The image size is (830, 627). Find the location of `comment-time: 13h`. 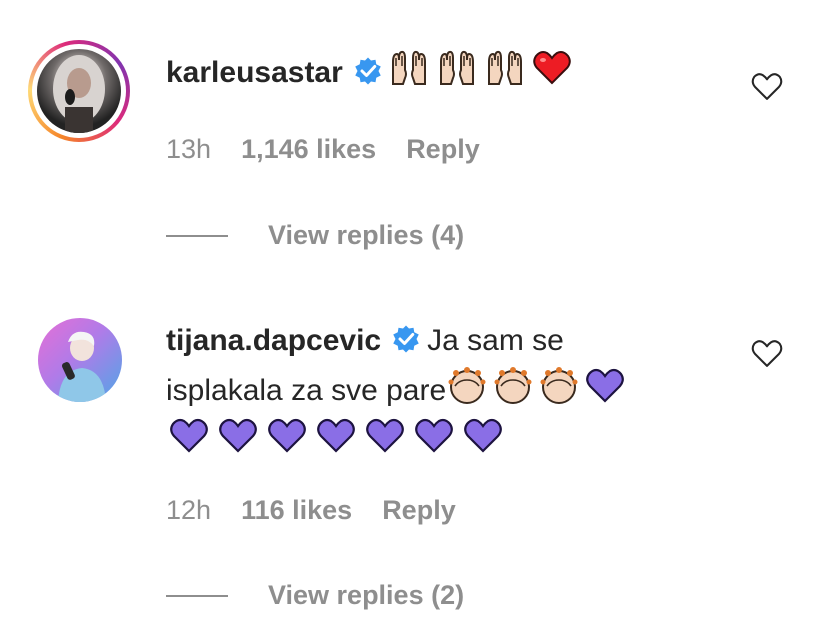

comment-time: 13h is located at coordinates (188, 149).